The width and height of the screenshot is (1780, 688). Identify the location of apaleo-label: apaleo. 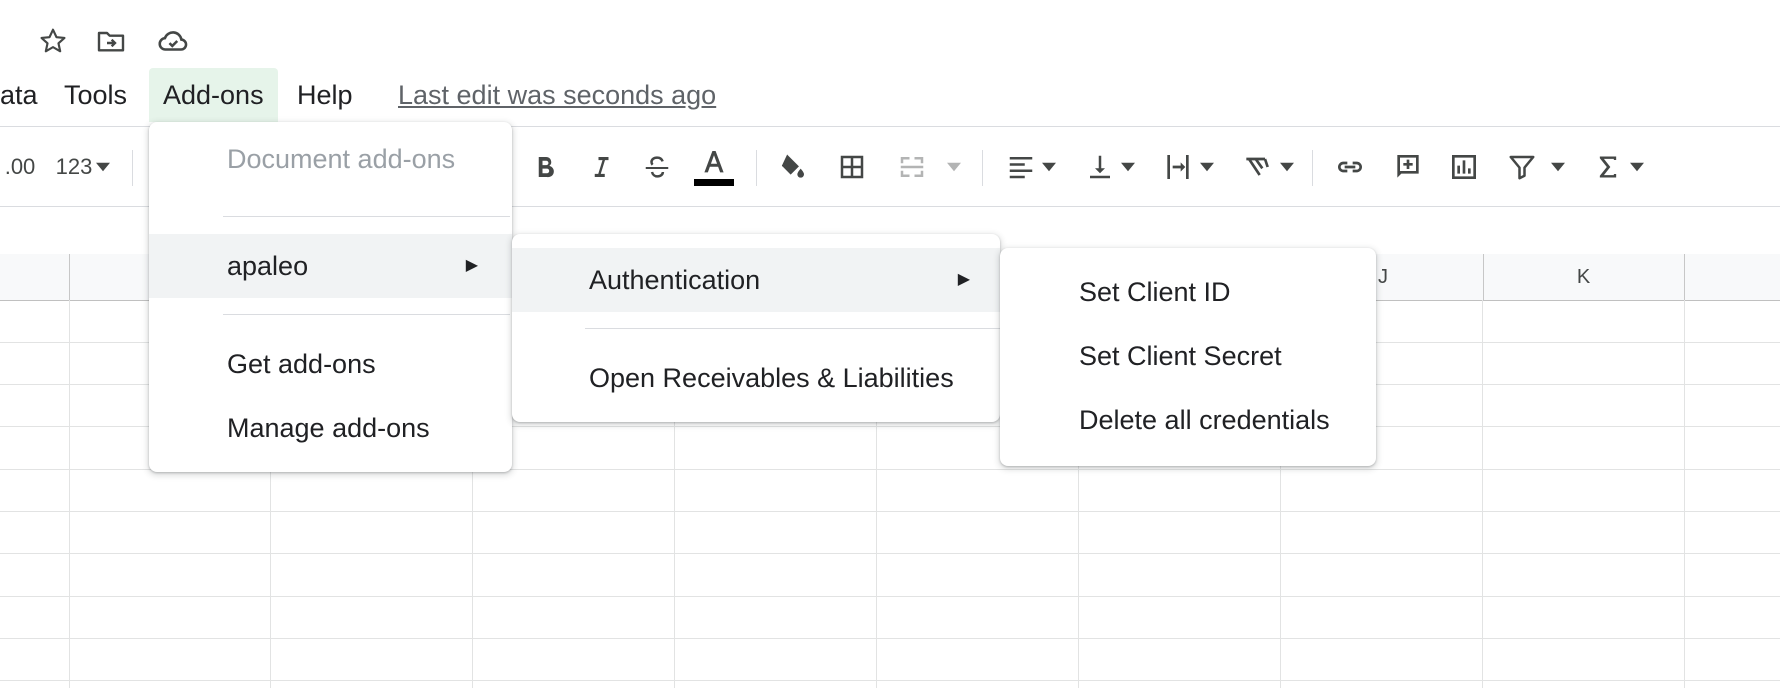
(268, 266).